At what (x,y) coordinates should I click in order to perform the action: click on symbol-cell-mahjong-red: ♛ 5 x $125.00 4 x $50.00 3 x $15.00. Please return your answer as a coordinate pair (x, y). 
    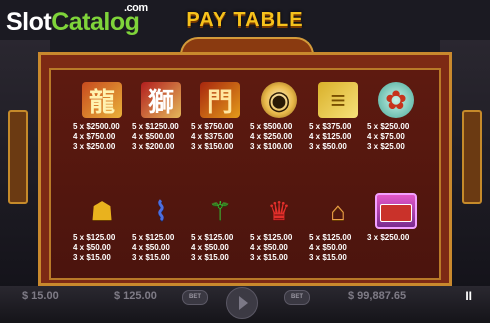
    Looking at the image, I should click on (279, 228).